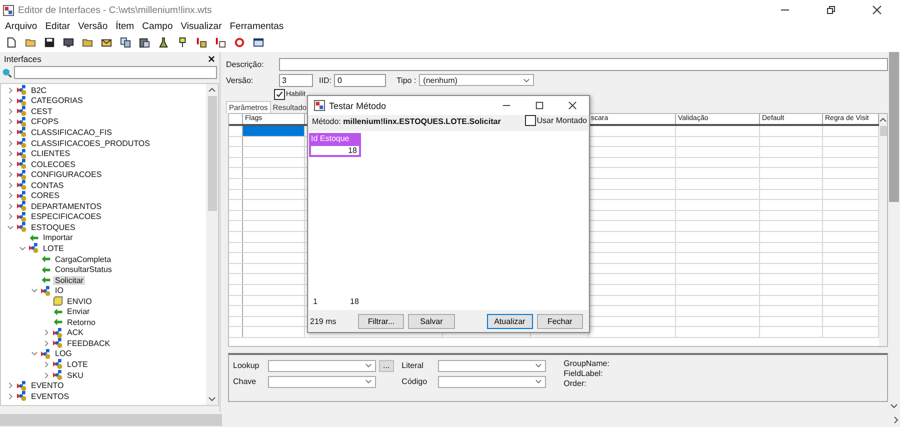 The height and width of the screenshot is (427, 900). I want to click on tipo-dropdown: (nenhum), so click(476, 80).